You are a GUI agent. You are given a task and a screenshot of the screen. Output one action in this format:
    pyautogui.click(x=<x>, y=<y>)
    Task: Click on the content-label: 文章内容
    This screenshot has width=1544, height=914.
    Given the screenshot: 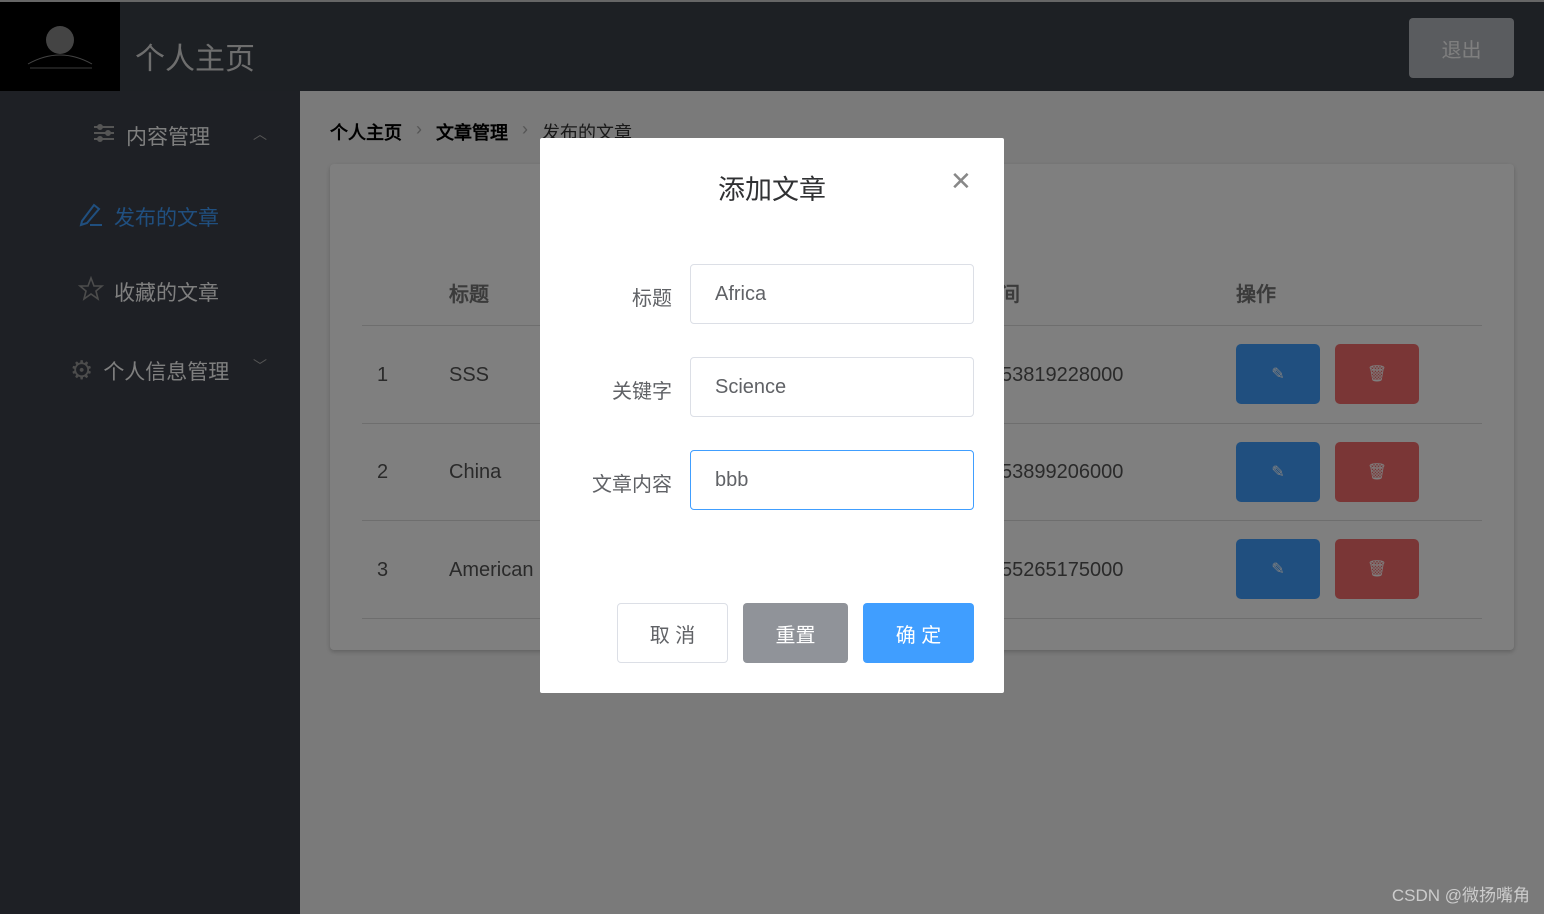 What is the action you would take?
    pyautogui.click(x=632, y=485)
    